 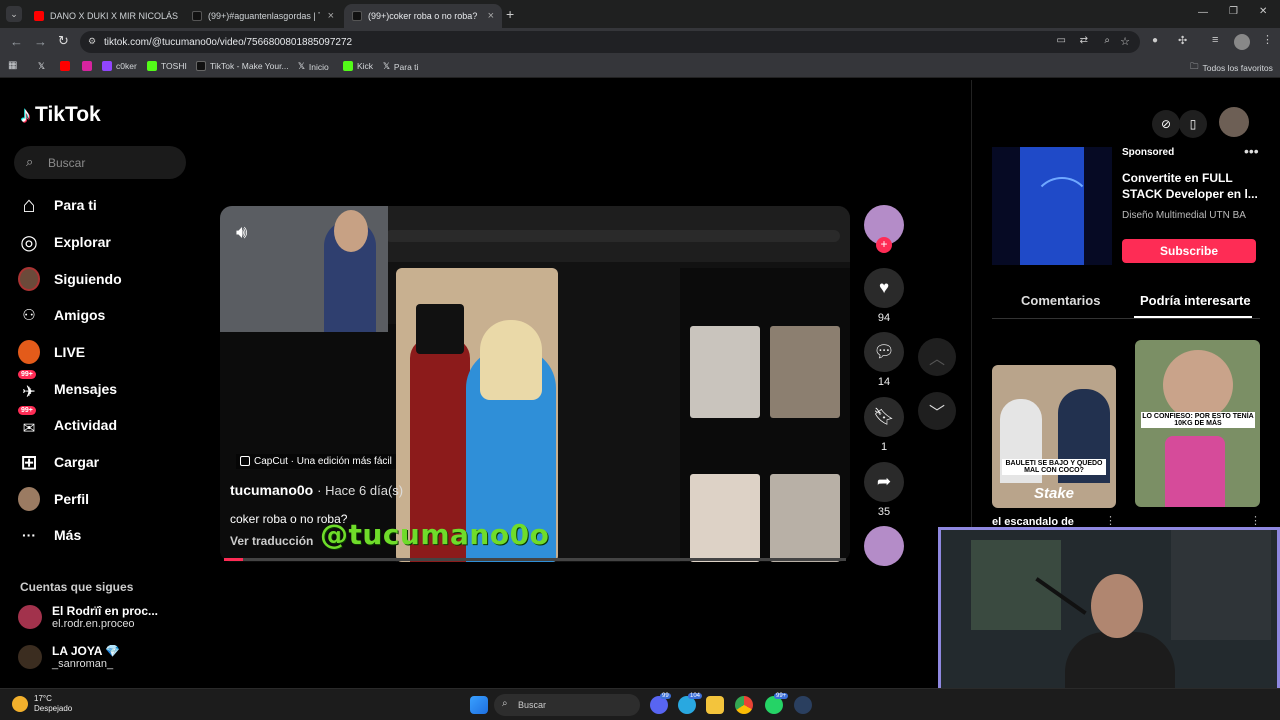 I want to click on sidebar-item-para-ti: ⌂ Para ti, so click(x=57, y=205).